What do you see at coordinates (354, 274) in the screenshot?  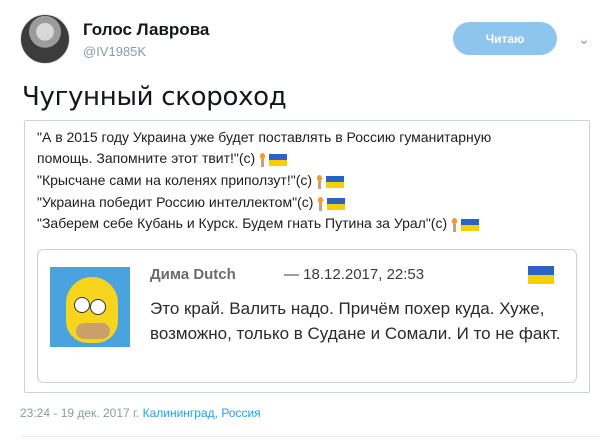 I see `post-date: — 18.12.2017, 22:53` at bounding box center [354, 274].